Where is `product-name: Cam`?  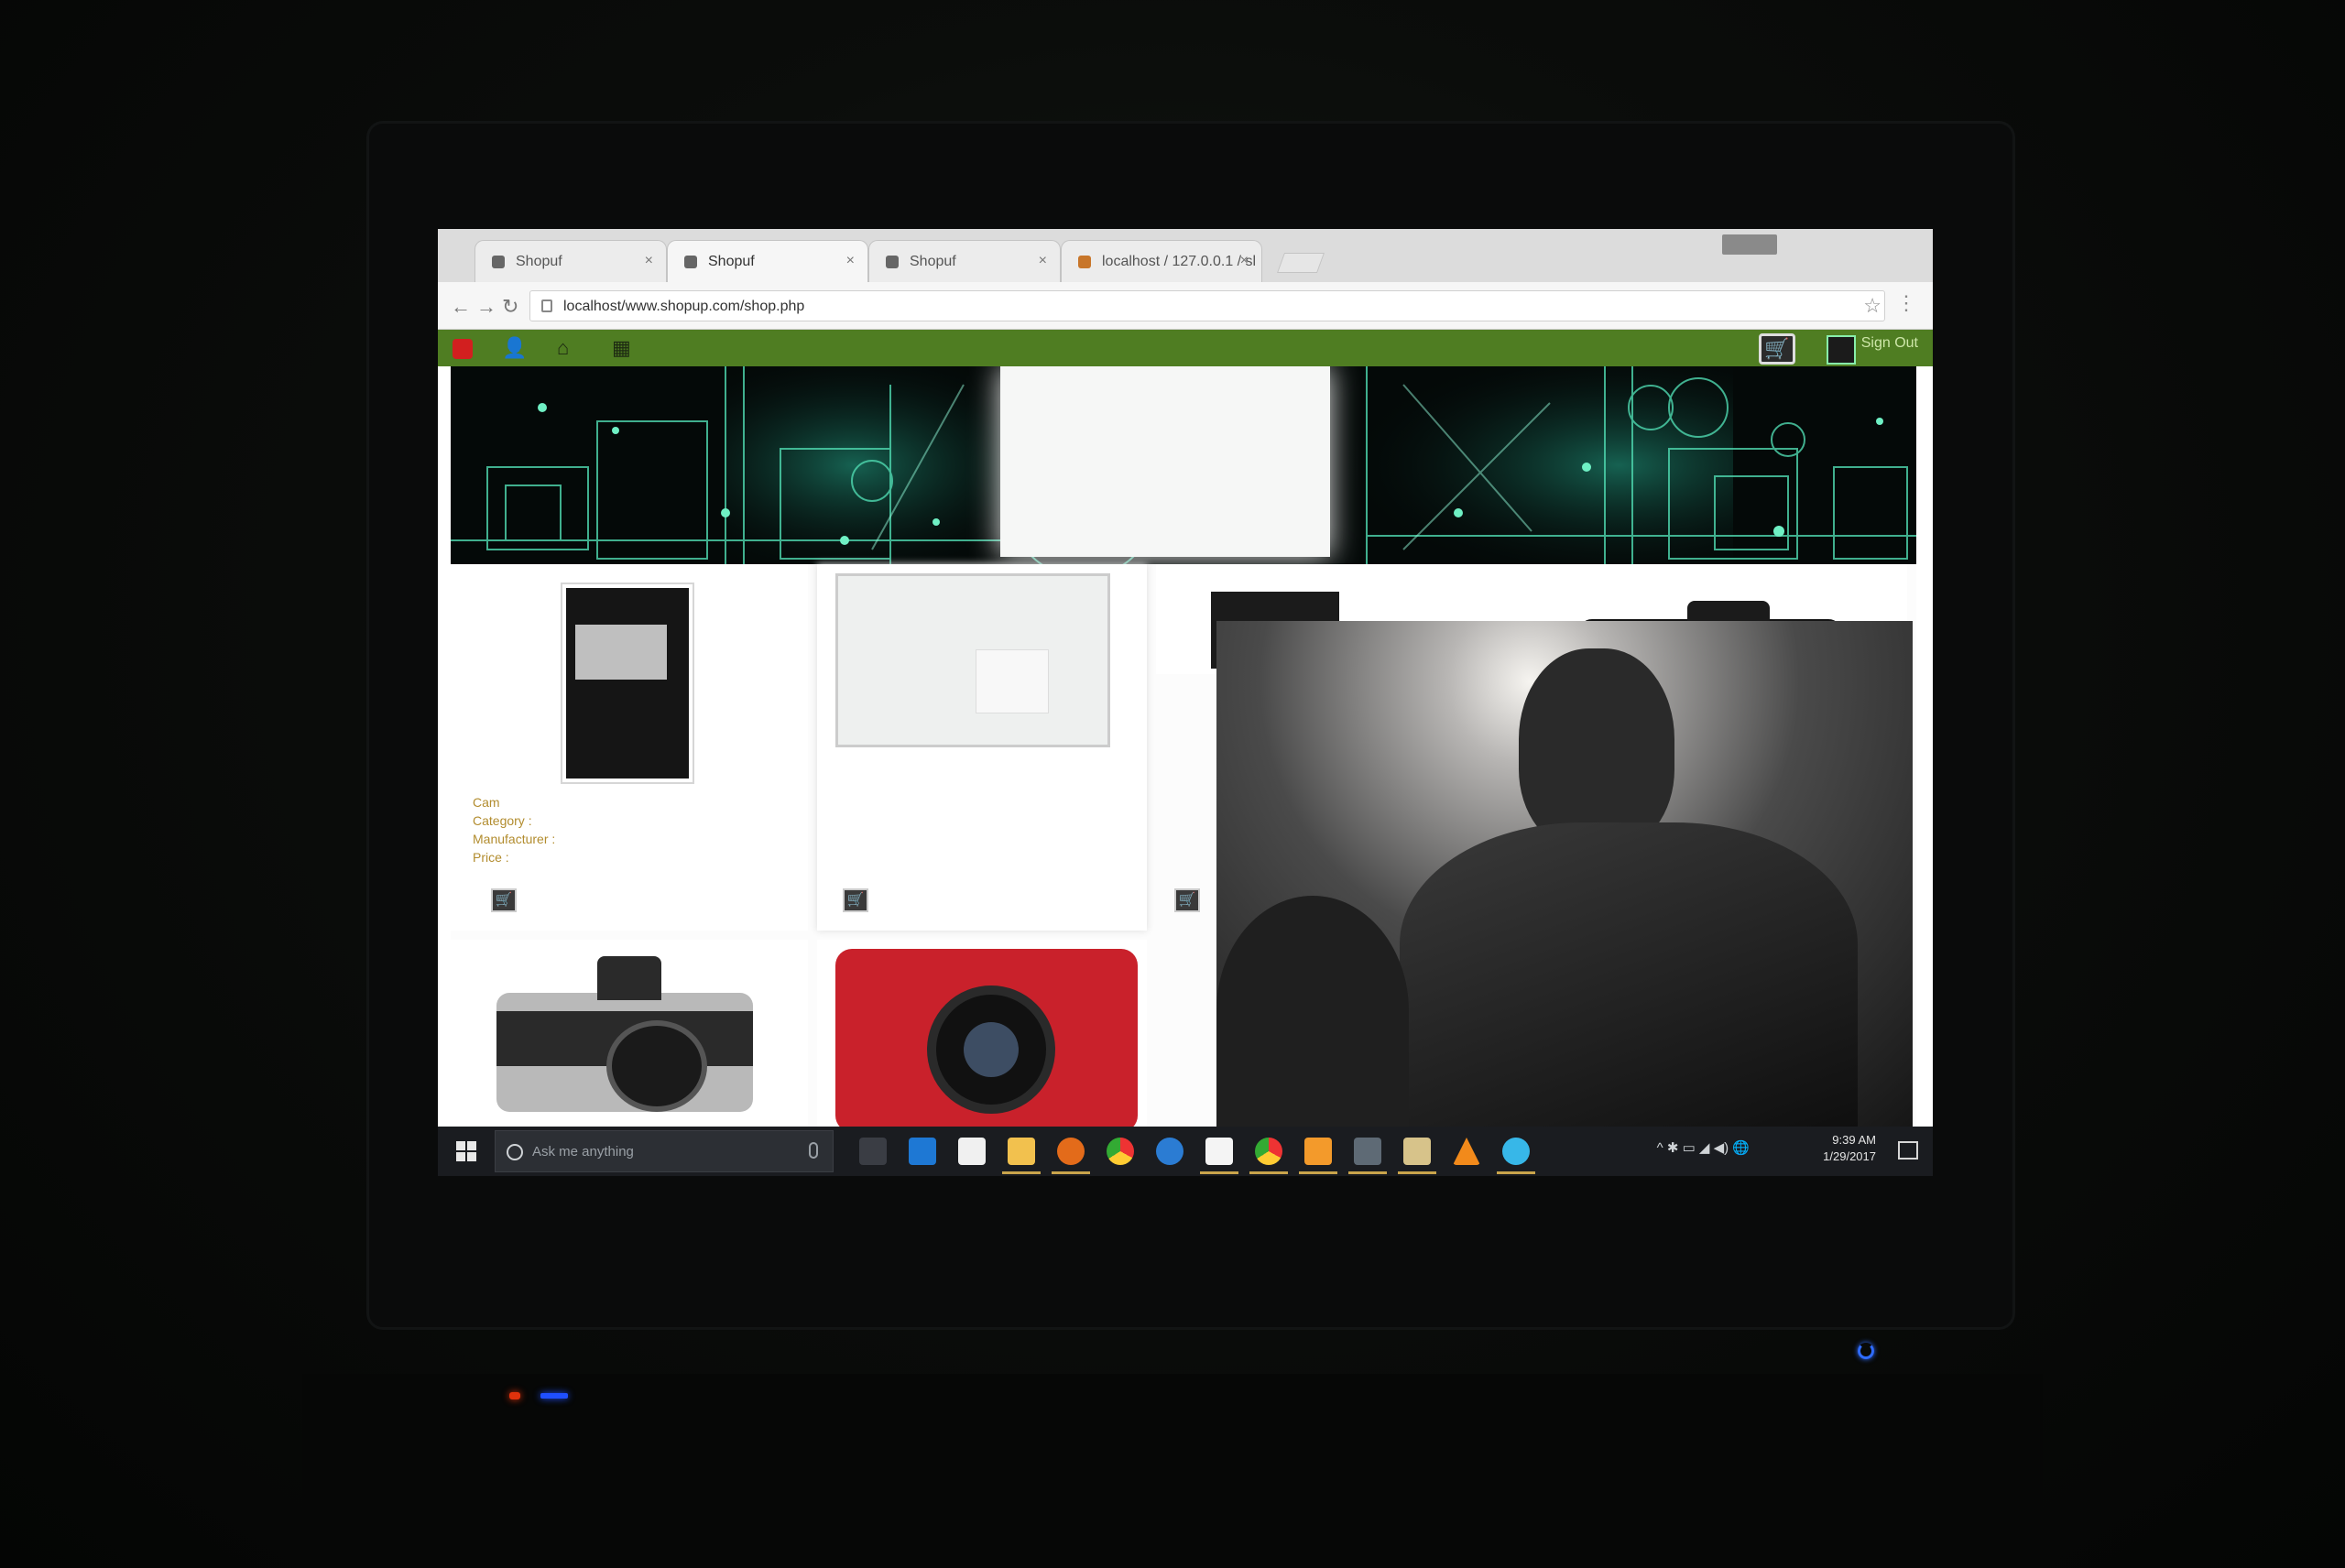 product-name: Cam is located at coordinates (486, 802).